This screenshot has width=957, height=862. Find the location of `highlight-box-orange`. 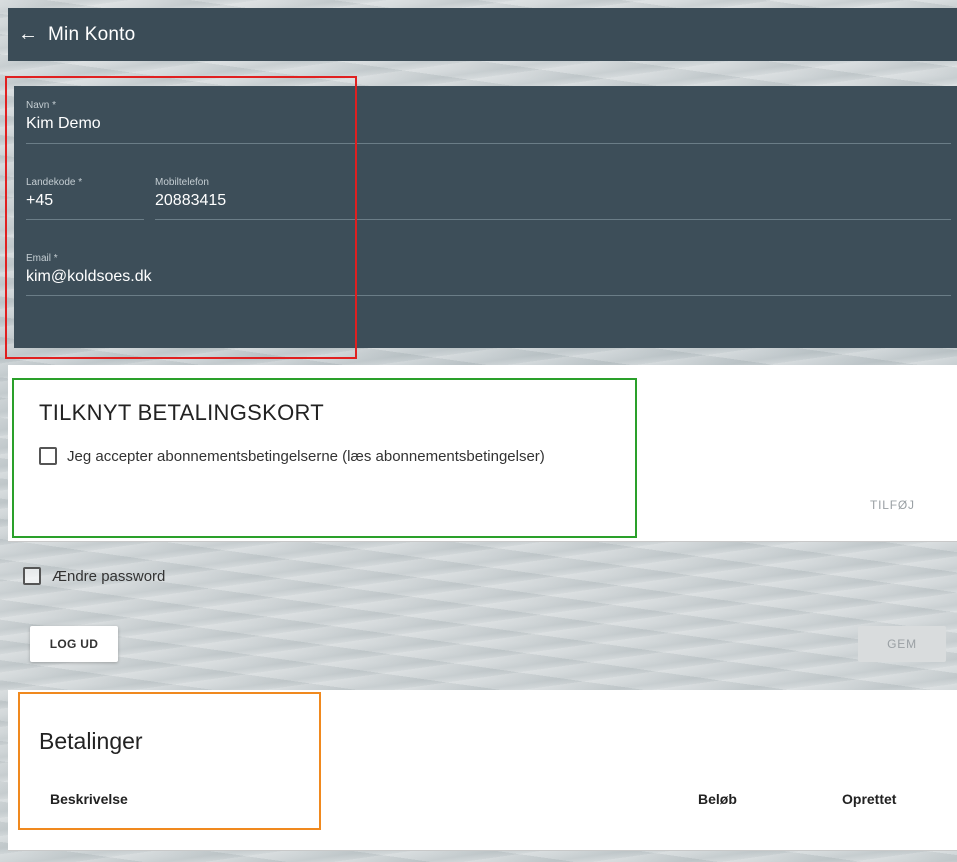

highlight-box-orange is located at coordinates (169, 761).